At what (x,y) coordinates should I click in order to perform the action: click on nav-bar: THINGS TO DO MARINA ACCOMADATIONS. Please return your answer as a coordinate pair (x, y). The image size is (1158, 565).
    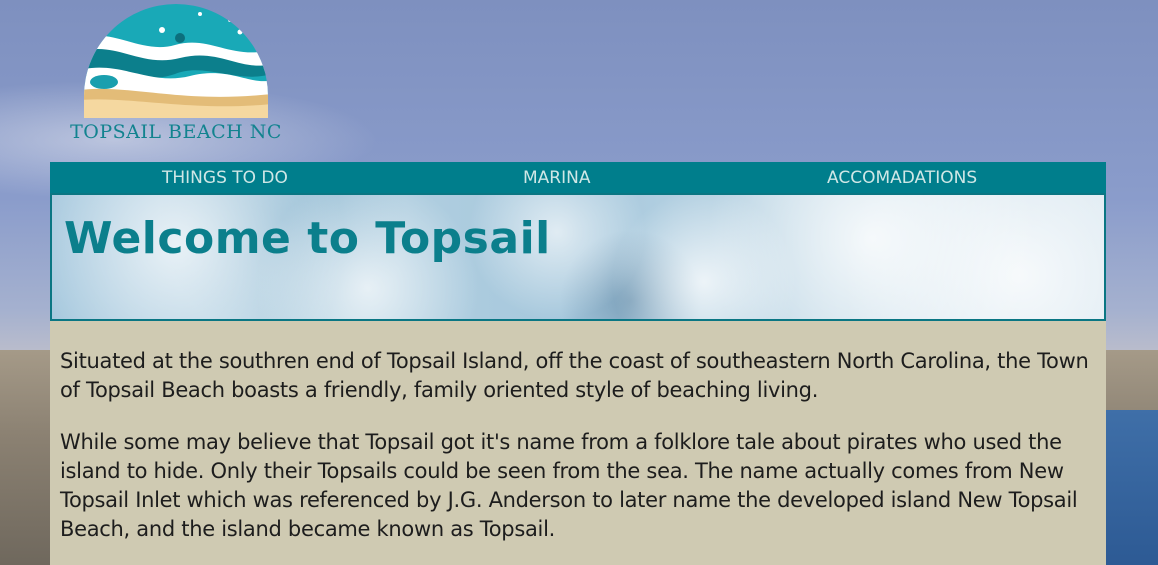
    Looking at the image, I should click on (578, 177).